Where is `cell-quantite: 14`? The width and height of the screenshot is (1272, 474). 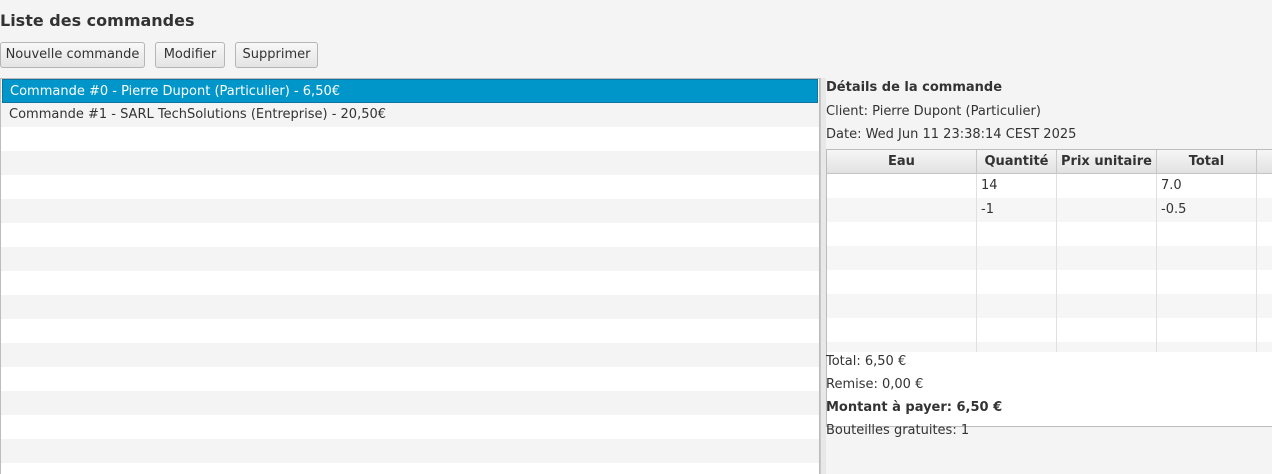 cell-quantite: 14 is located at coordinates (1017, 186).